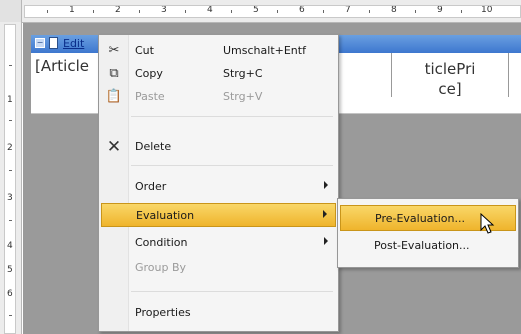 This screenshot has width=521, height=334. I want to click on horizontal-ruler: 1 2 3 4 5 6 7 8 9 10, so click(260, 11).